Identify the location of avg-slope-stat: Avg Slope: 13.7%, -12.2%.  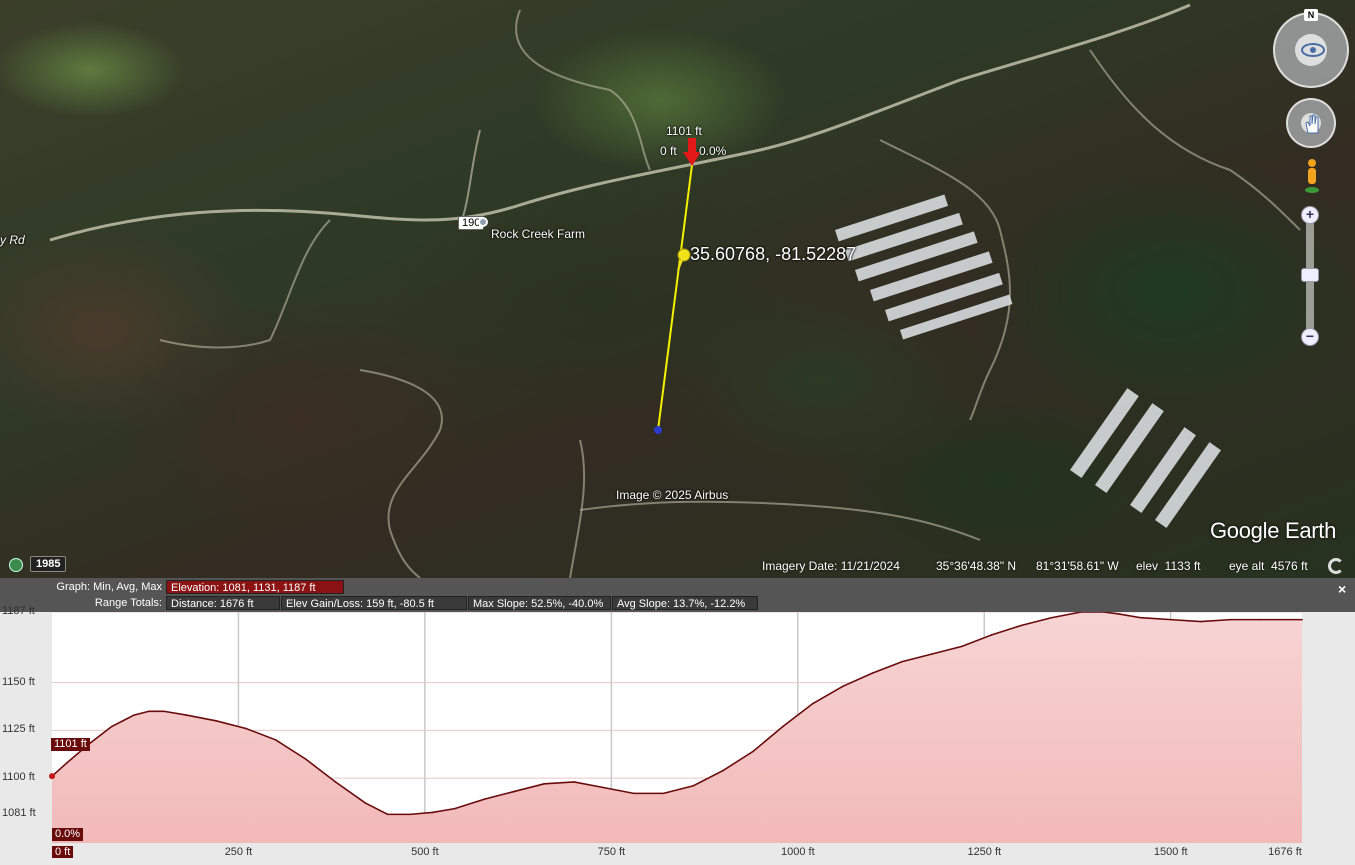
(685, 603).